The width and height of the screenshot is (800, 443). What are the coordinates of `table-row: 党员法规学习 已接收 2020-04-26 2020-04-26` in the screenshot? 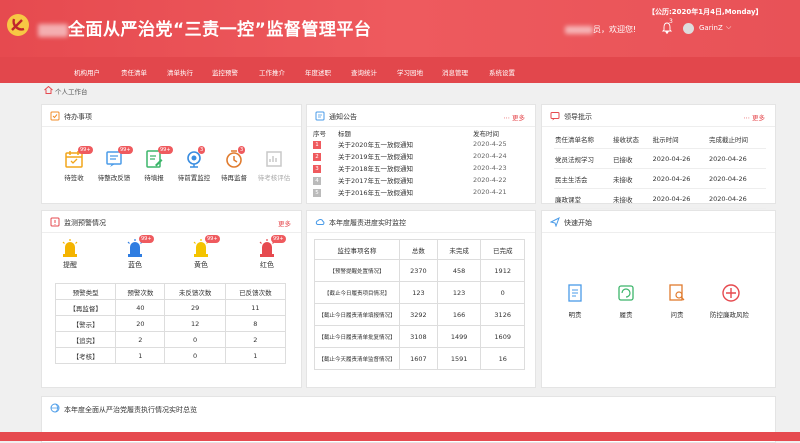 It's located at (660, 158).